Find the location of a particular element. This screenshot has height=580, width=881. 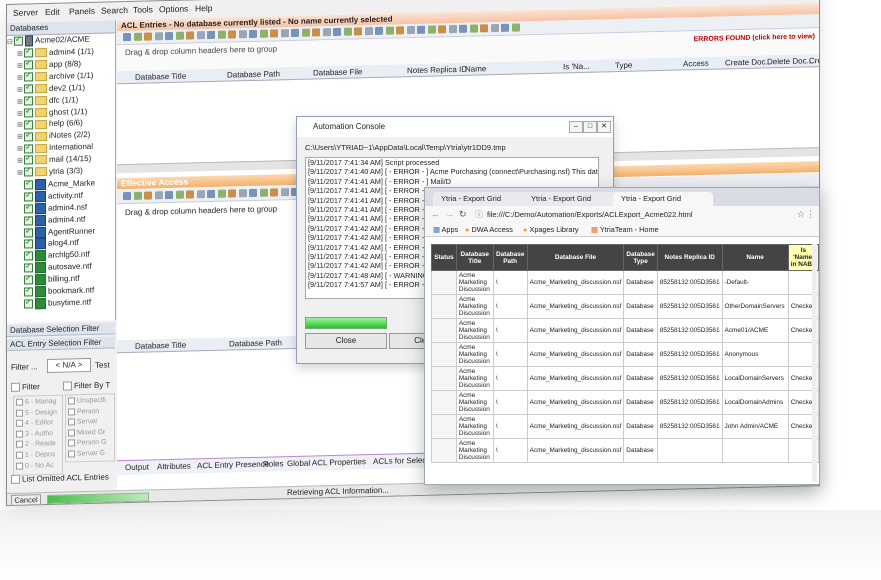

forward-icon: → is located at coordinates (449, 214).